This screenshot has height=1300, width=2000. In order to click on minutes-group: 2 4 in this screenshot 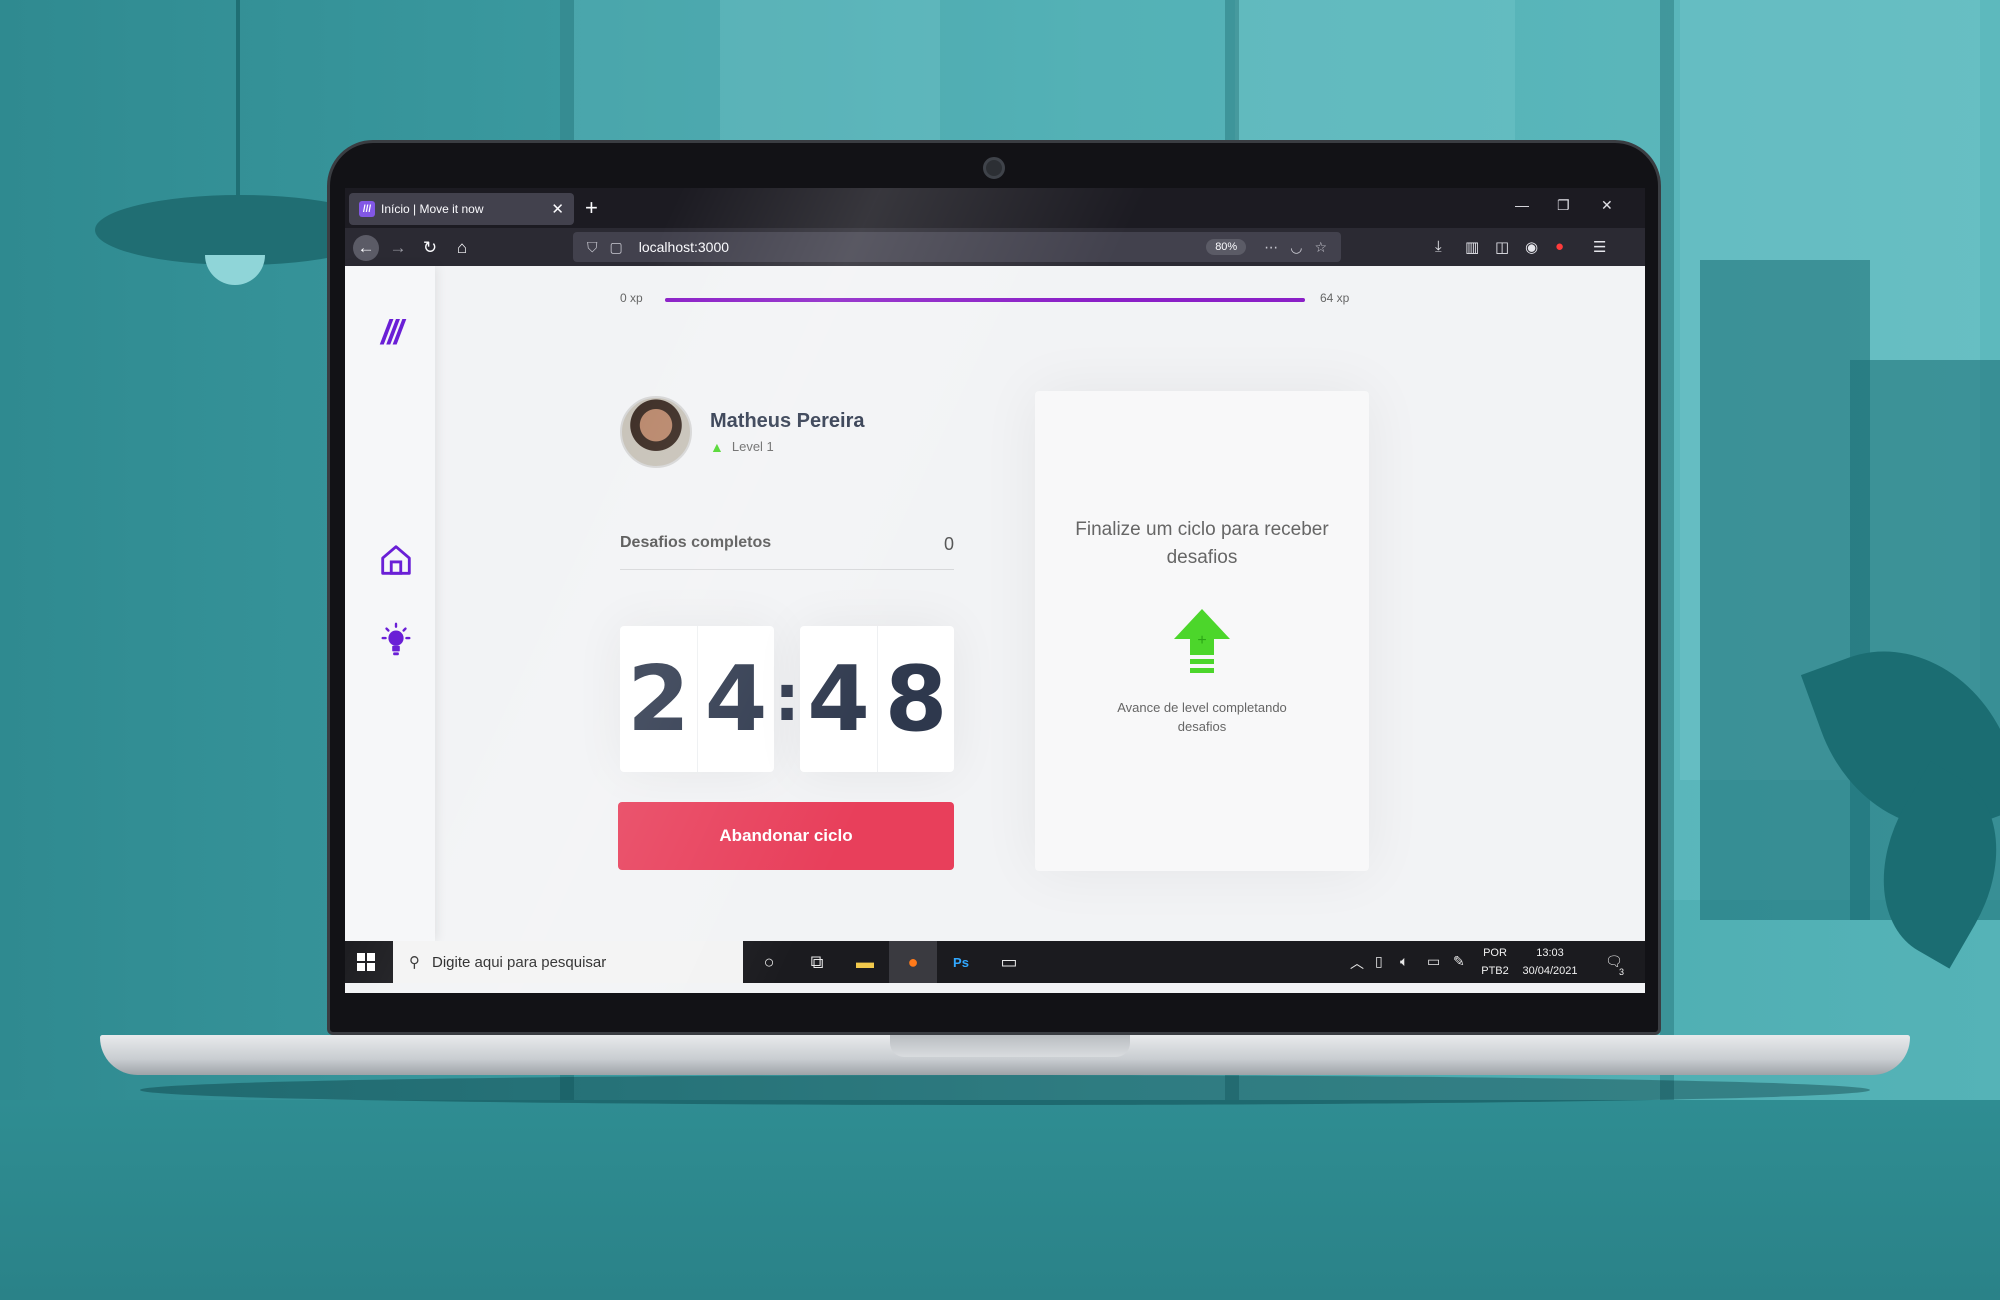, I will do `click(697, 699)`.